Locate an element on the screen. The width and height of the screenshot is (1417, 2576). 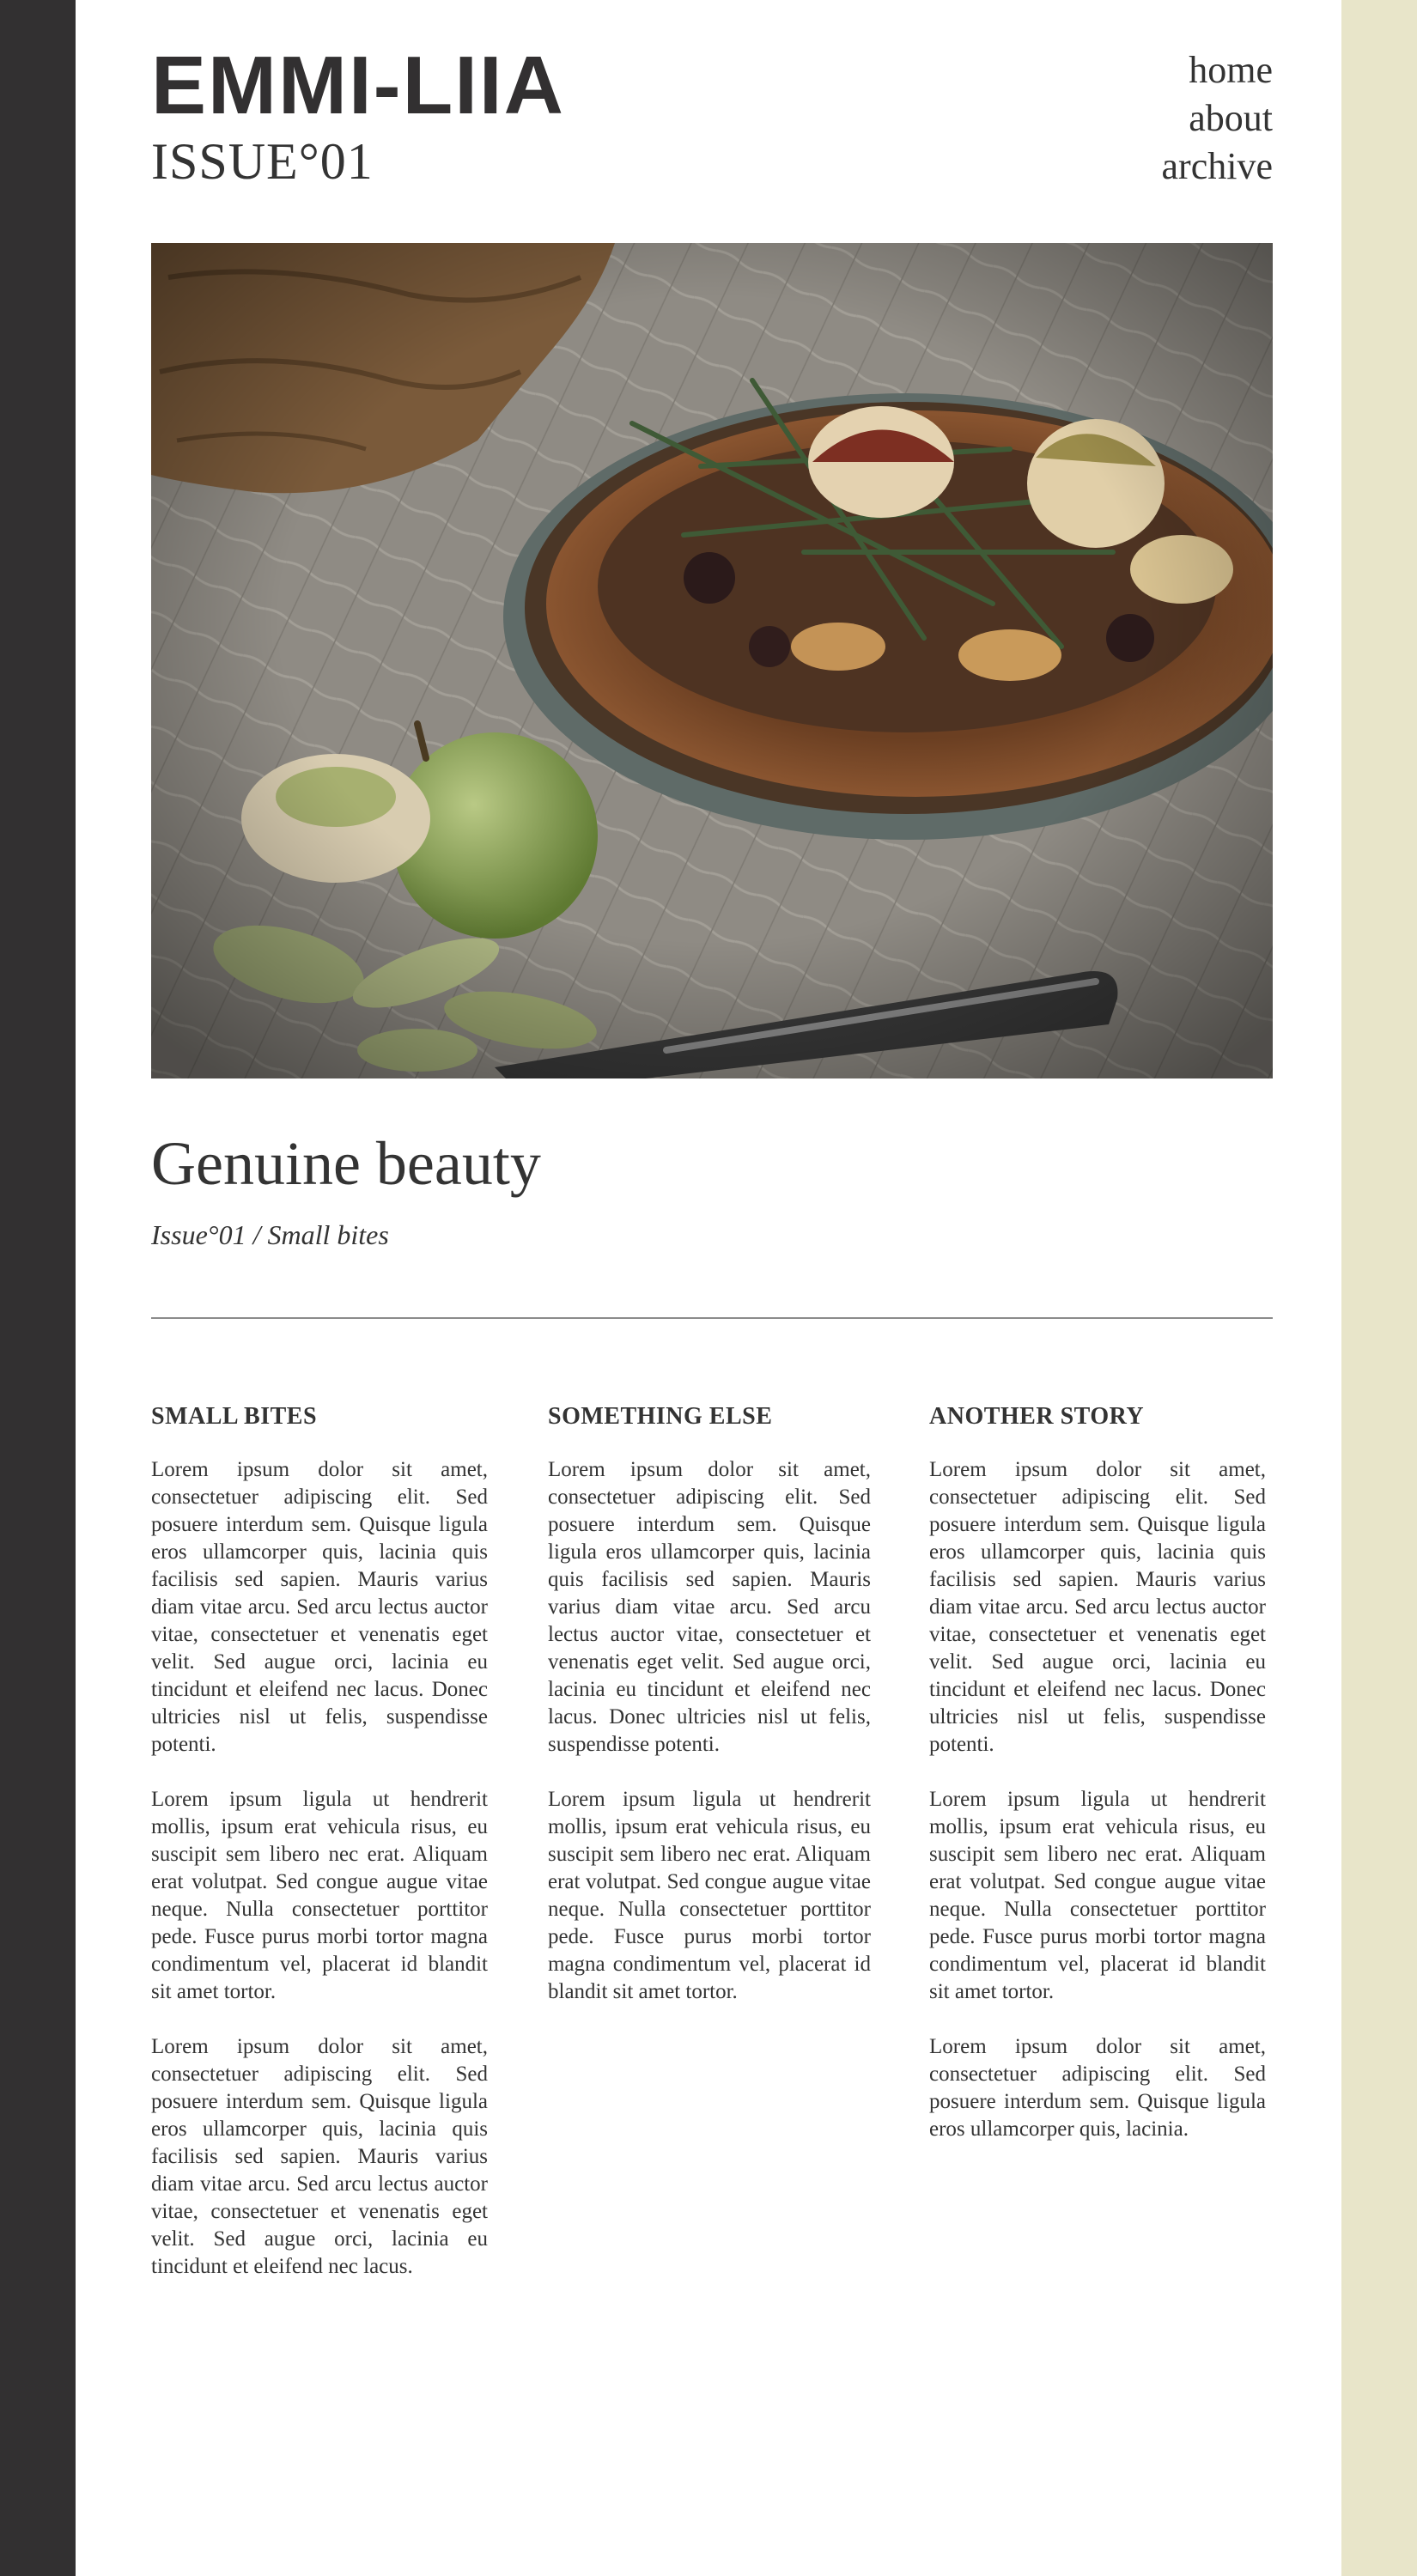
column-heading: ANOTHER STORY is located at coordinates (1037, 1416).